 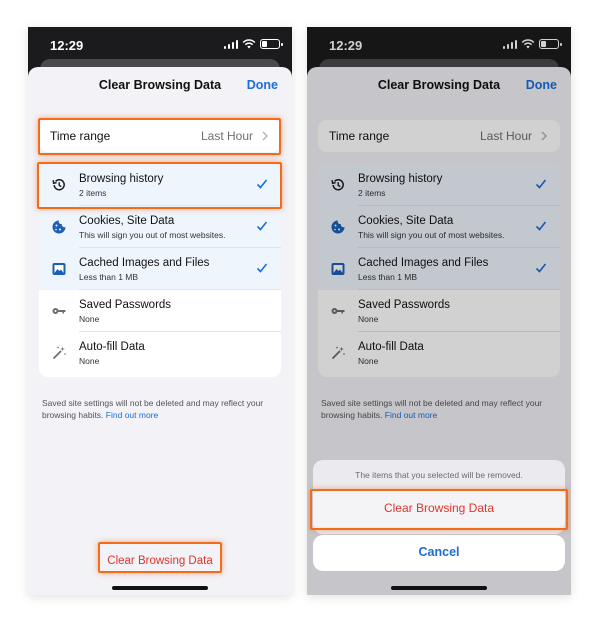 What do you see at coordinates (265, 136) in the screenshot?
I see `chevron-right-icon` at bounding box center [265, 136].